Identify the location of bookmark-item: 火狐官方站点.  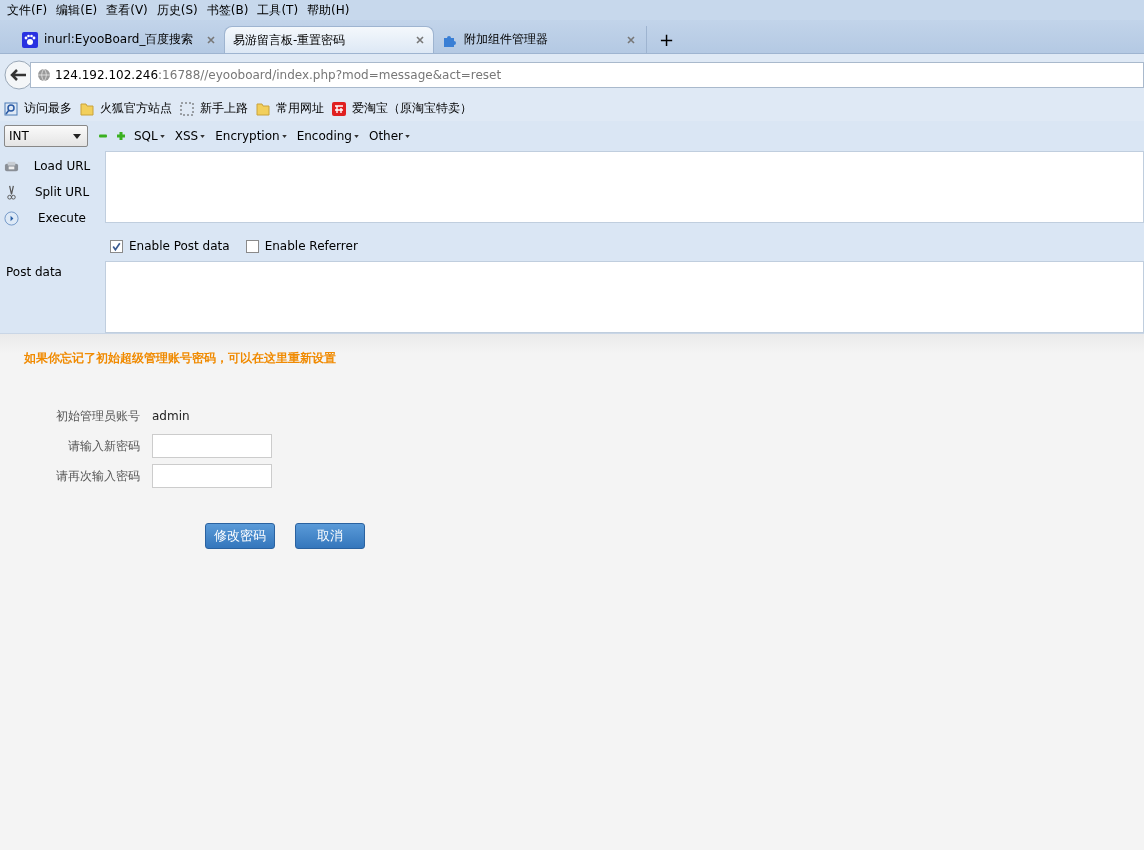
(126, 108).